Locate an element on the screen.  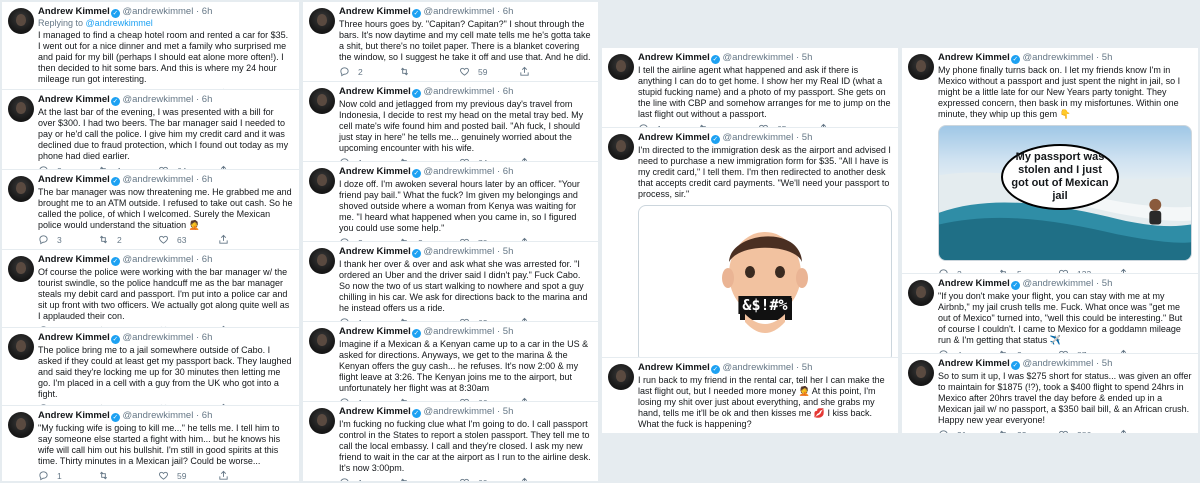
replying-to-handle: @andrewkimmel is located at coordinates (119, 23).